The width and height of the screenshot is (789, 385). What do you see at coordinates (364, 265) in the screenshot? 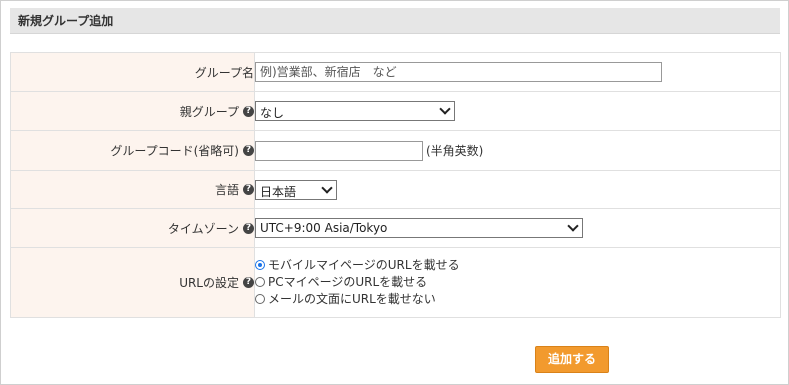
I see `radio-label: モバイルマイページのURLを載せる` at bounding box center [364, 265].